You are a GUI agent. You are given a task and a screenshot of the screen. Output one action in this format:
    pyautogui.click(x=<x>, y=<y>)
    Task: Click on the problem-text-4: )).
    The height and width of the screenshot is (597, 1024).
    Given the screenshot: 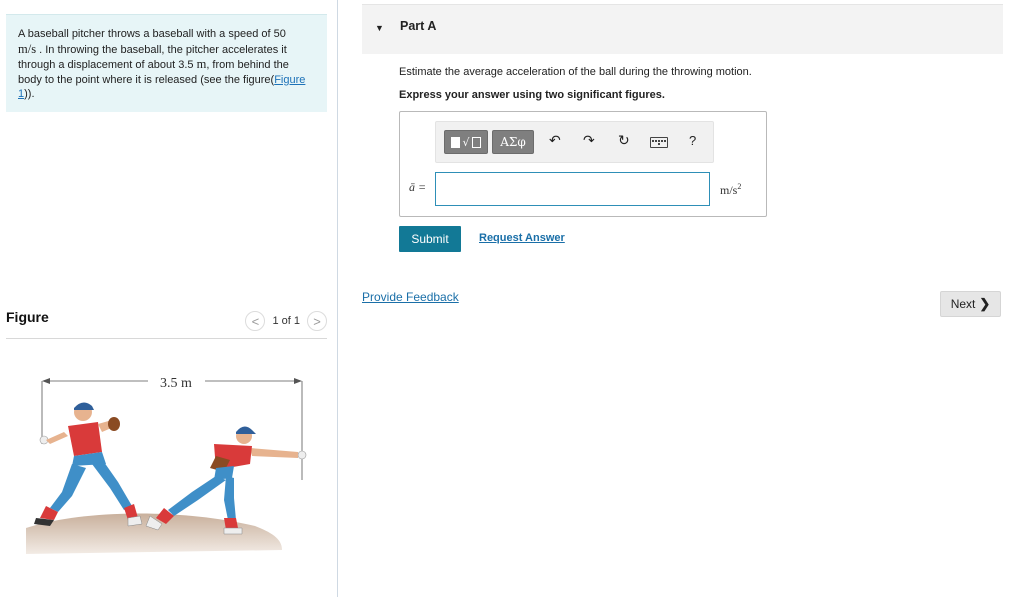 What is the action you would take?
    pyautogui.click(x=29, y=94)
    